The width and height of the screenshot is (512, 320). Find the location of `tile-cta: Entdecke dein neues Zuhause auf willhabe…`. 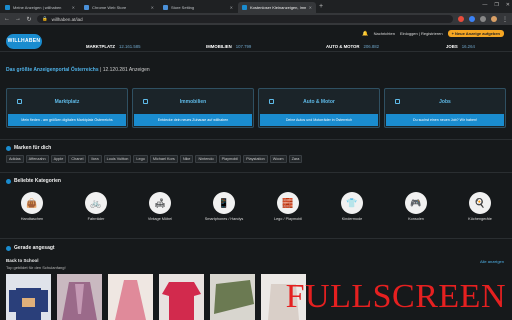

tile-cta: Entdecke dein neues Zuhause auf willhabe… is located at coordinates (193, 120).